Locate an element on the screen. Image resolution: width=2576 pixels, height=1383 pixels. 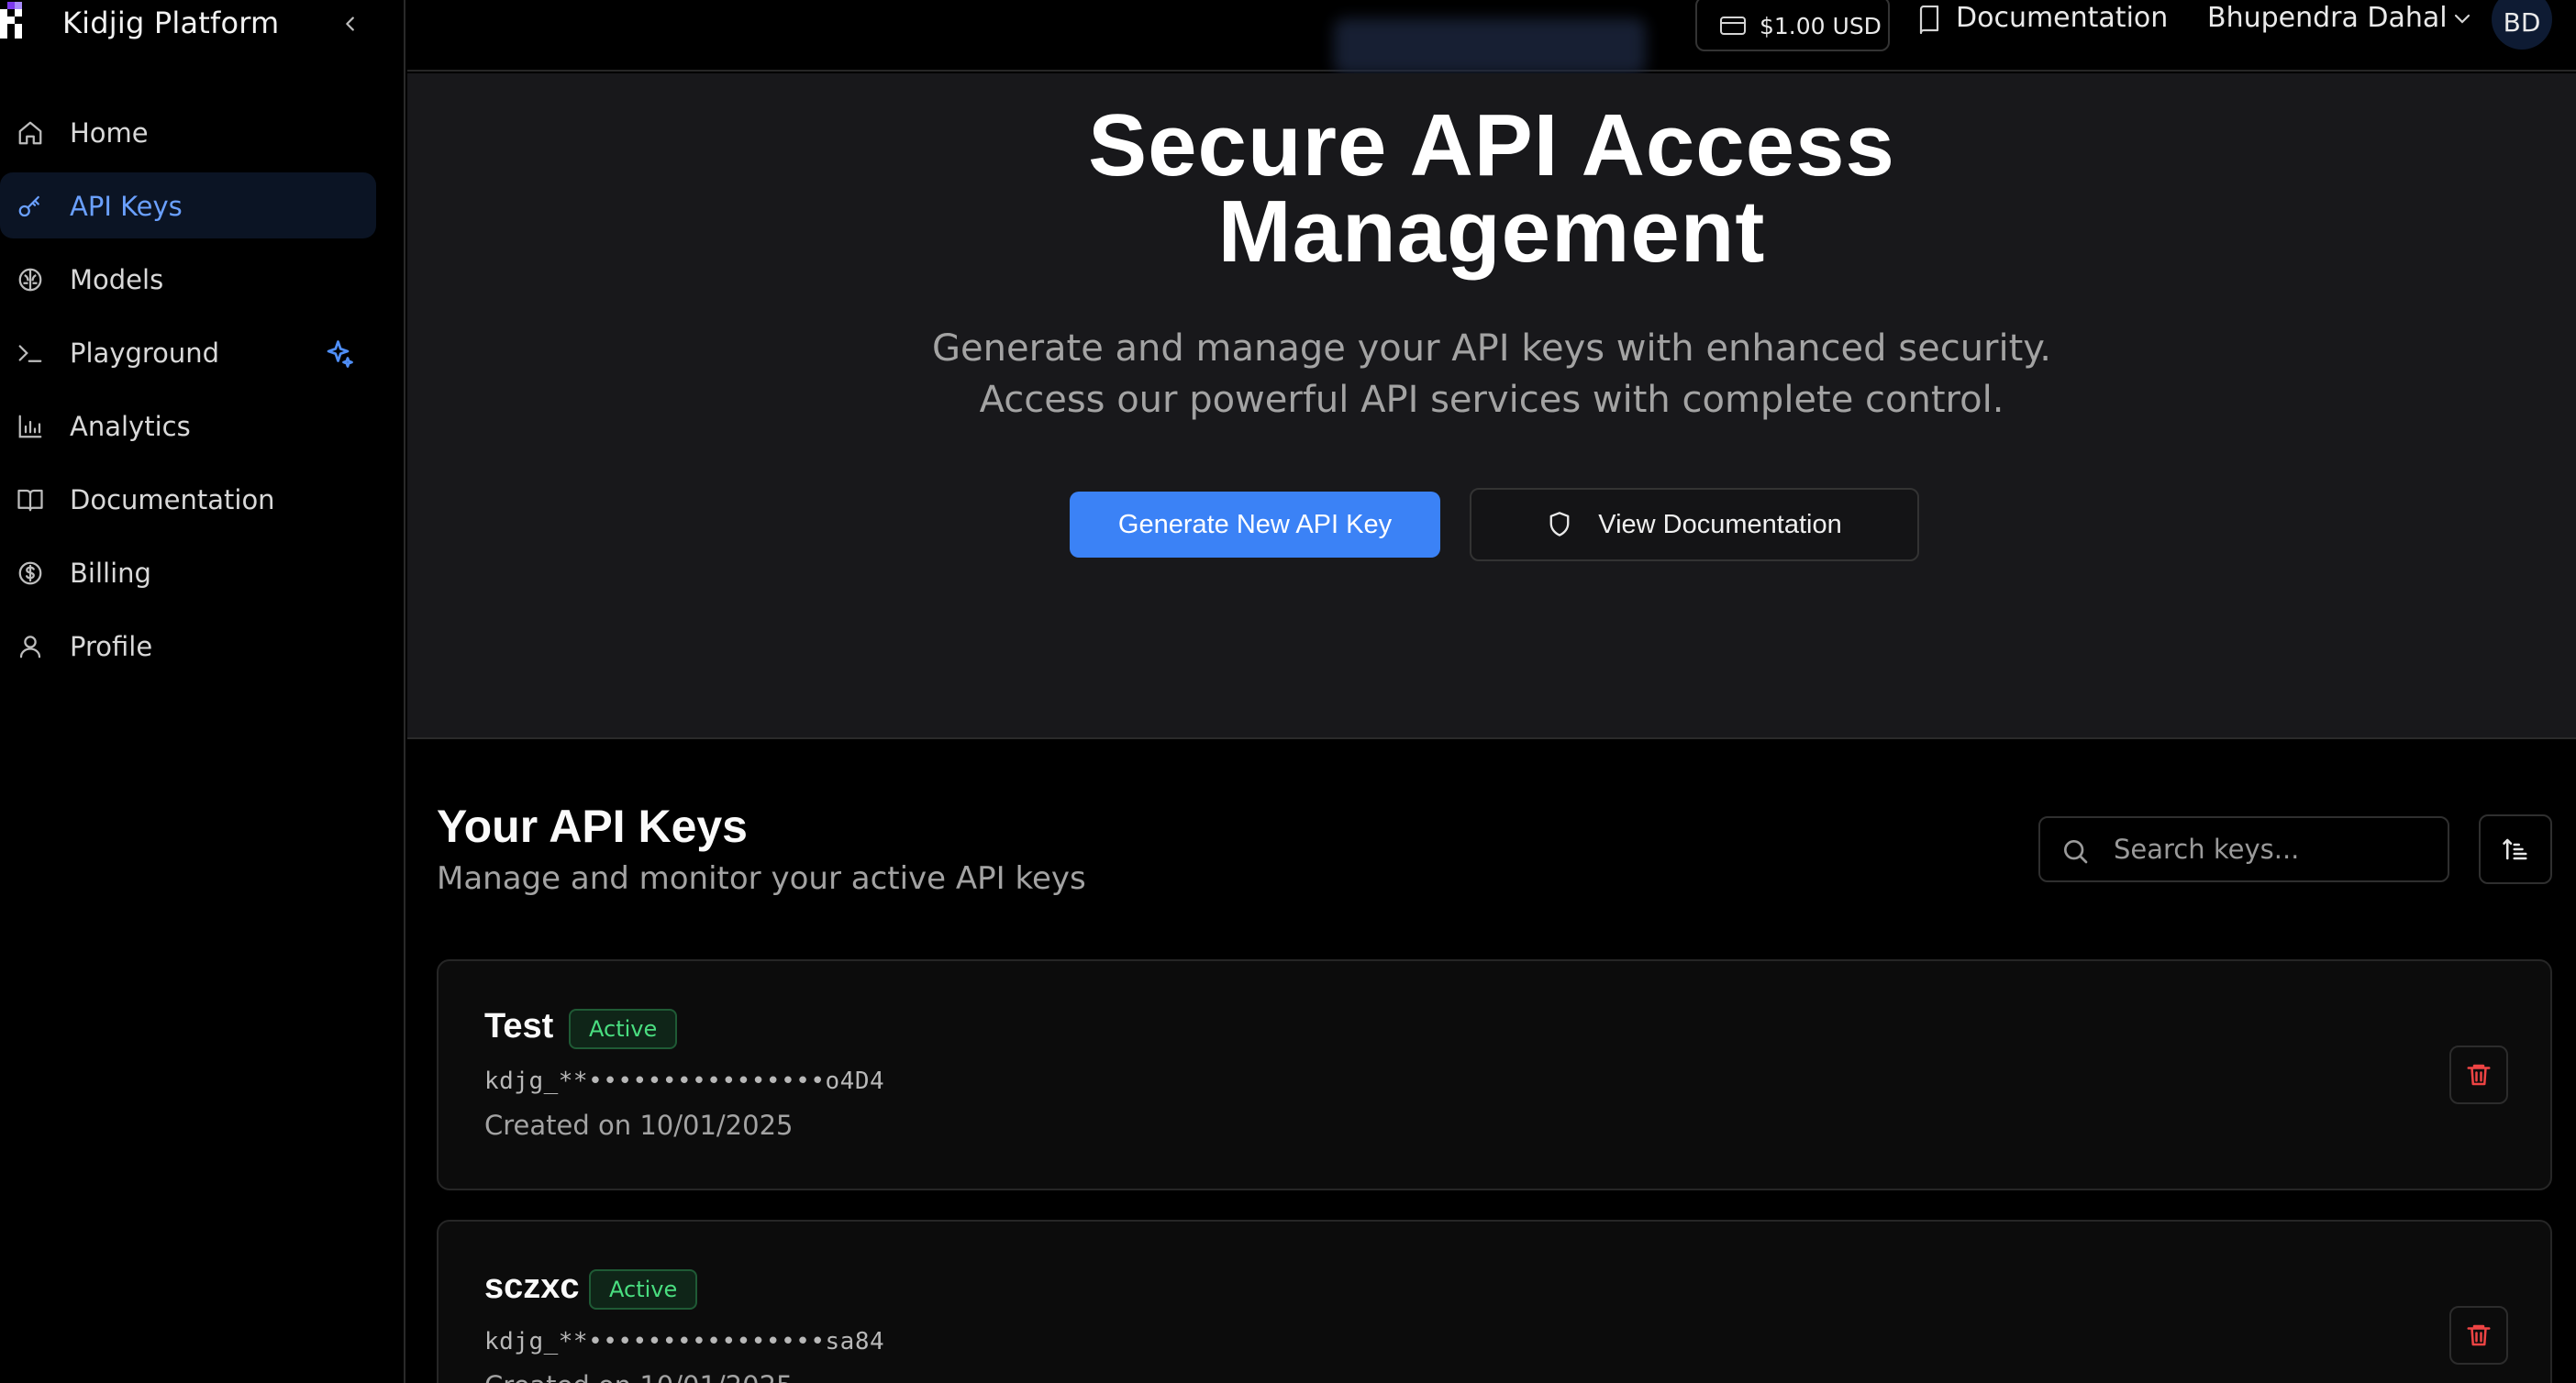
dollar-circle-icon is located at coordinates (30, 573).